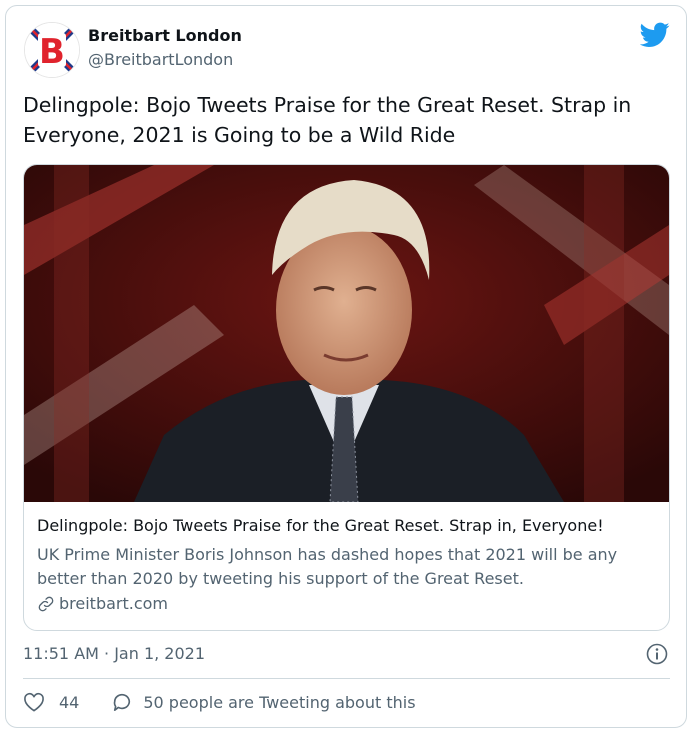 Image resolution: width=692 pixels, height=734 pixels. What do you see at coordinates (160, 59) in the screenshot?
I see `author-handle: @BreitbartLondon` at bounding box center [160, 59].